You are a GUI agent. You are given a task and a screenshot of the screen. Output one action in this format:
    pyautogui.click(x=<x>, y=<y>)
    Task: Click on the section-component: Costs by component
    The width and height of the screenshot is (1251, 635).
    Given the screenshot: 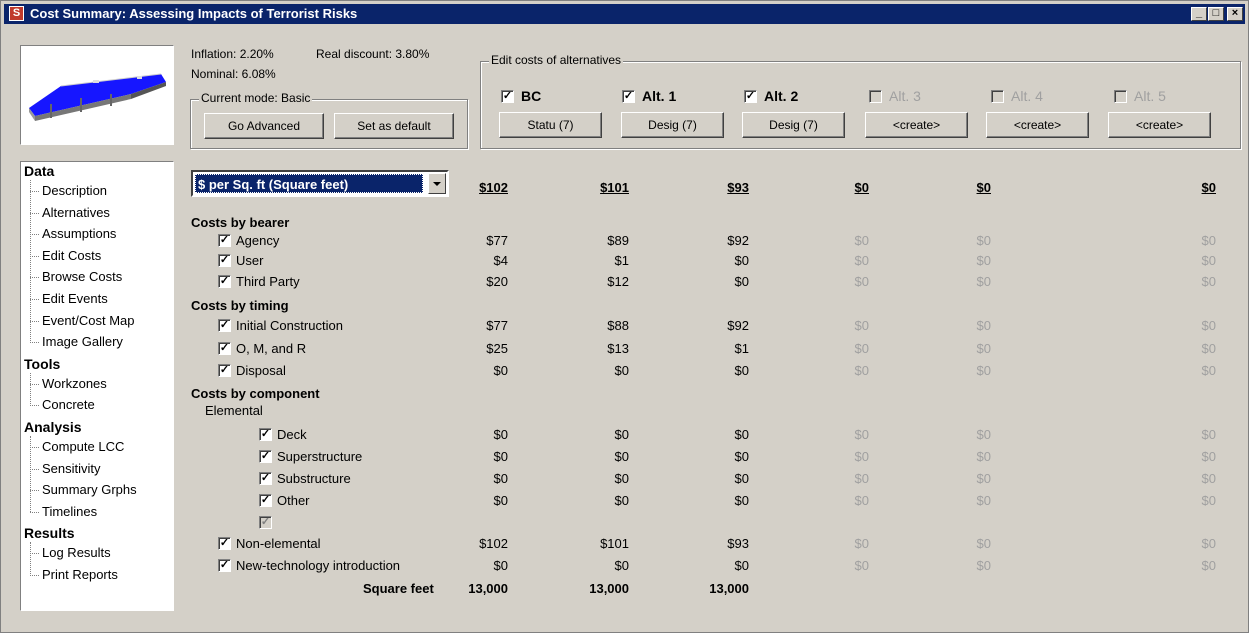 What is the action you would take?
    pyautogui.click(x=255, y=393)
    